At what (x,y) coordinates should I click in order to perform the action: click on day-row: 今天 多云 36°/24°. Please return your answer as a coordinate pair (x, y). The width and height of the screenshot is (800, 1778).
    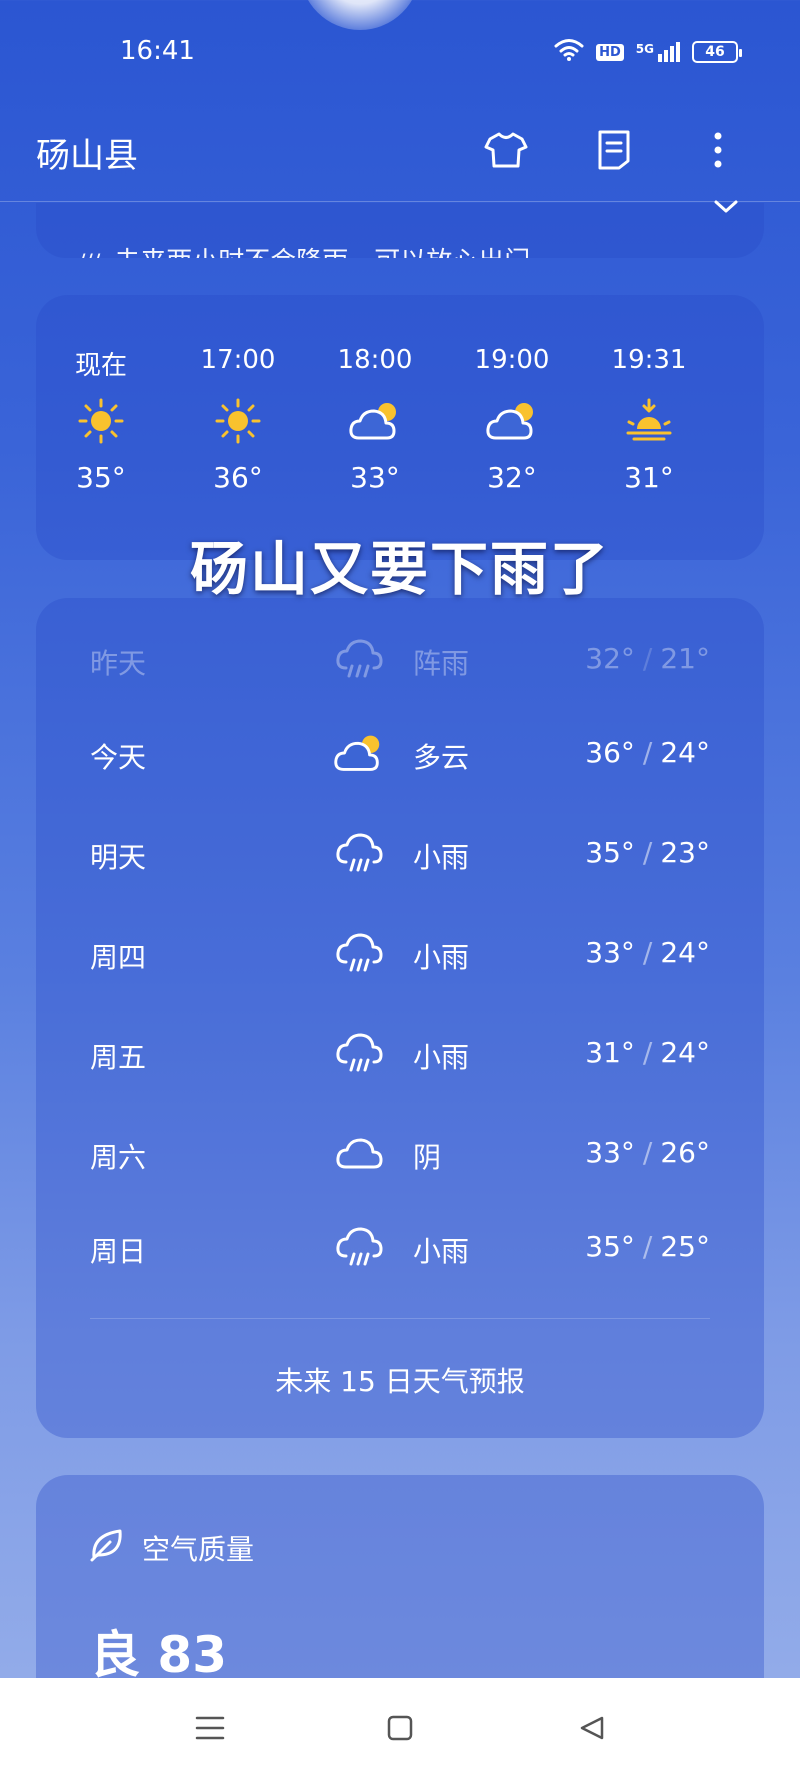
    Looking at the image, I should click on (400, 754).